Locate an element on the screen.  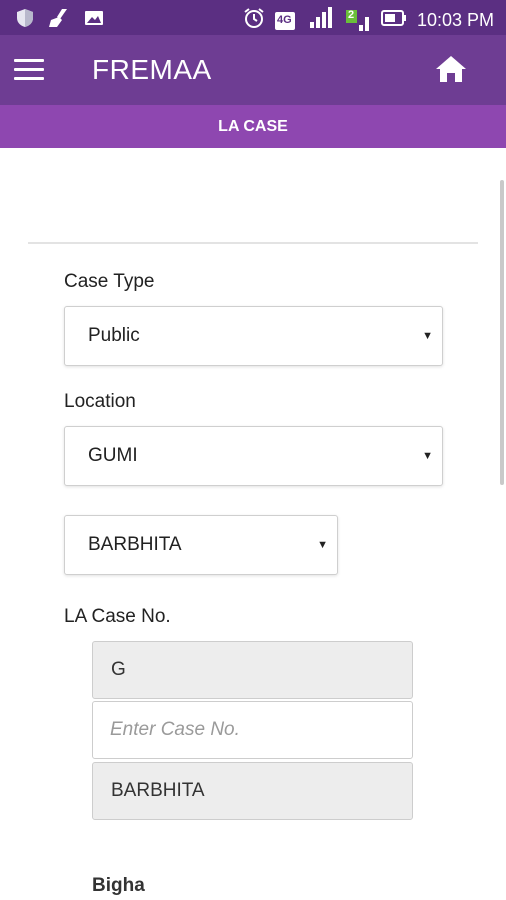
case-prefix-field: G is located at coordinates (252, 670).